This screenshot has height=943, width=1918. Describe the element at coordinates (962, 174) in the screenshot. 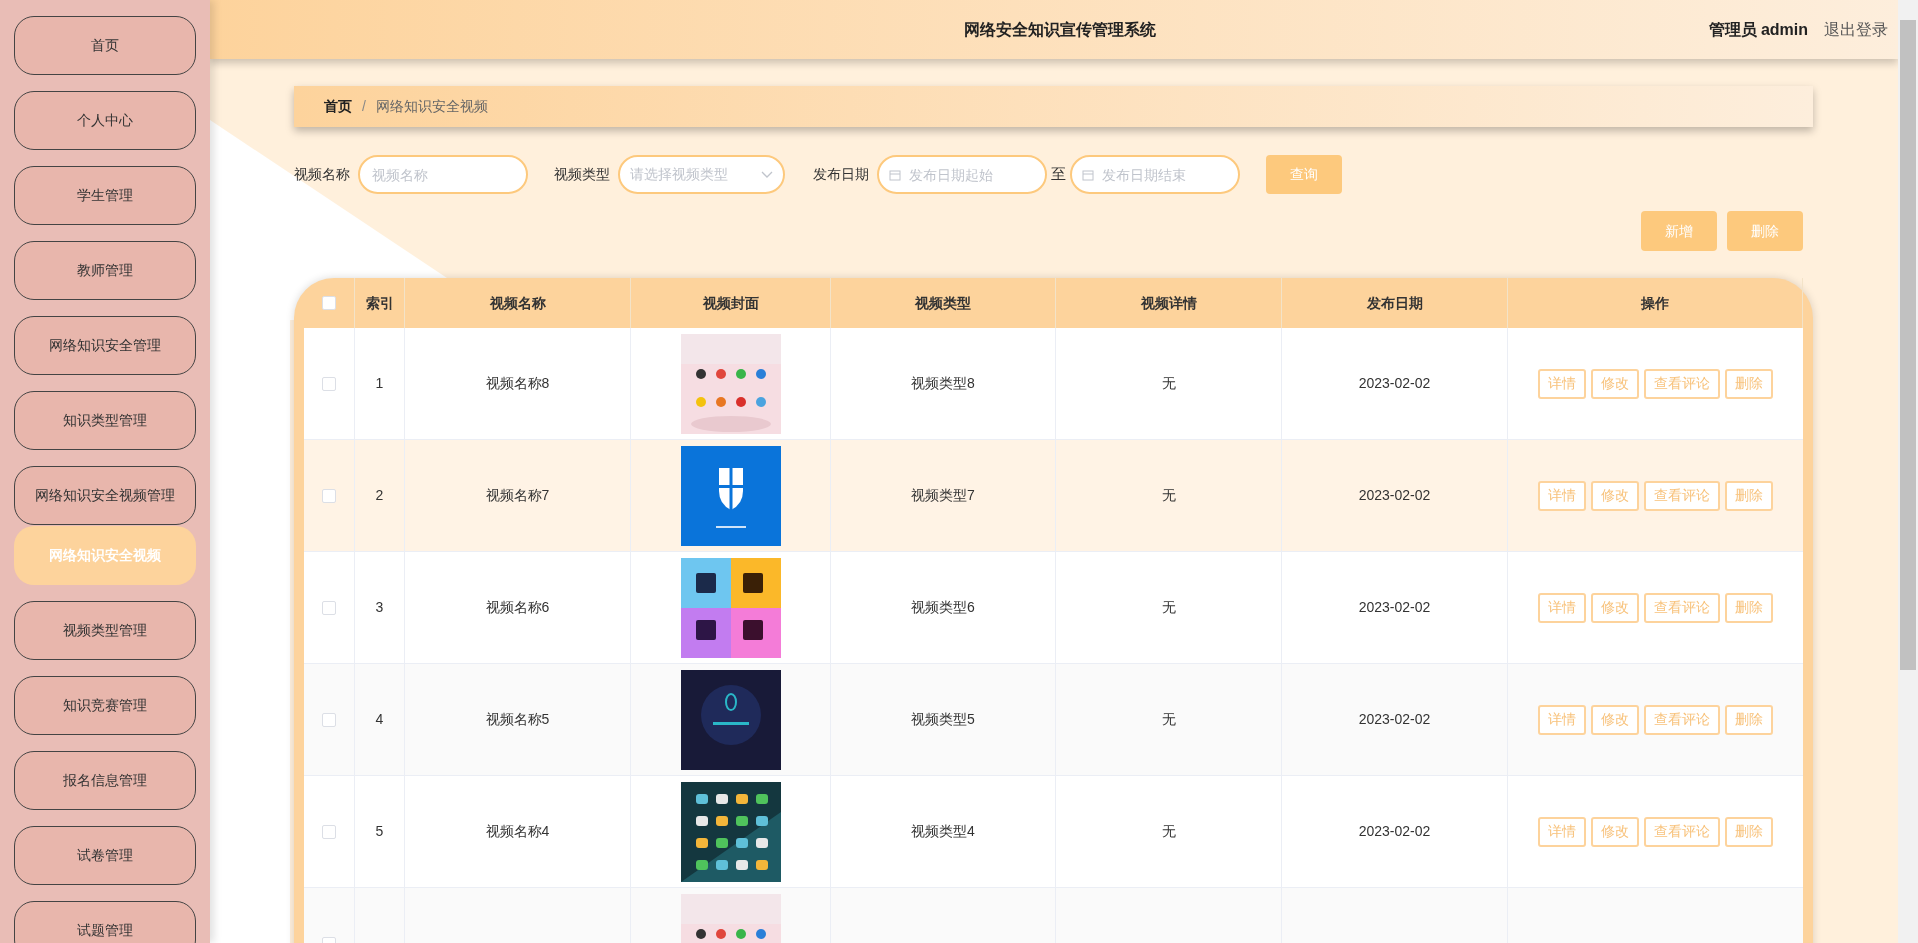

I see `date-input: 发布日期起始` at that location.